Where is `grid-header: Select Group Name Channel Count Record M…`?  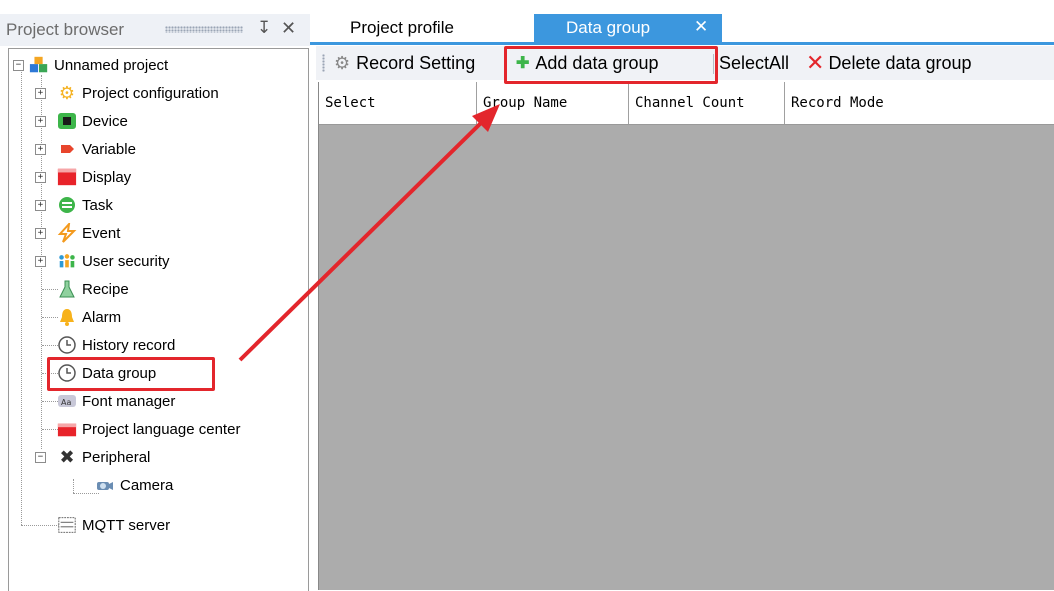
grid-header: Select Group Name Channel Count Record M… is located at coordinates (686, 103).